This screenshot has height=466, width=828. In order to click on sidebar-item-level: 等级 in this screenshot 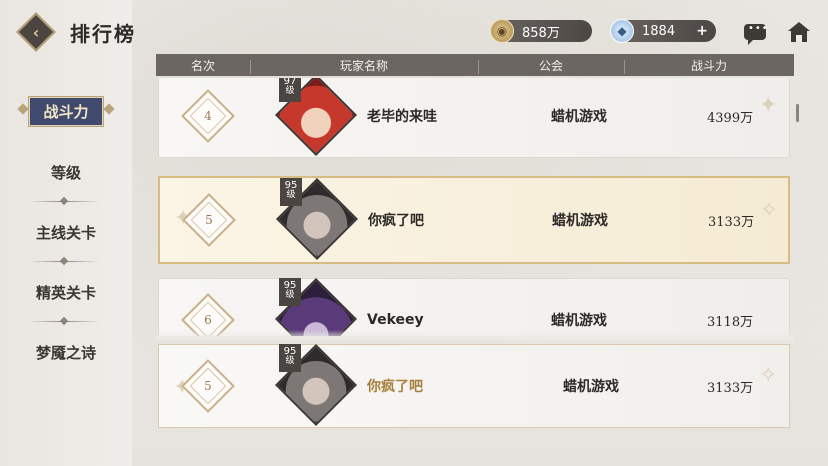, I will do `click(66, 172)`.